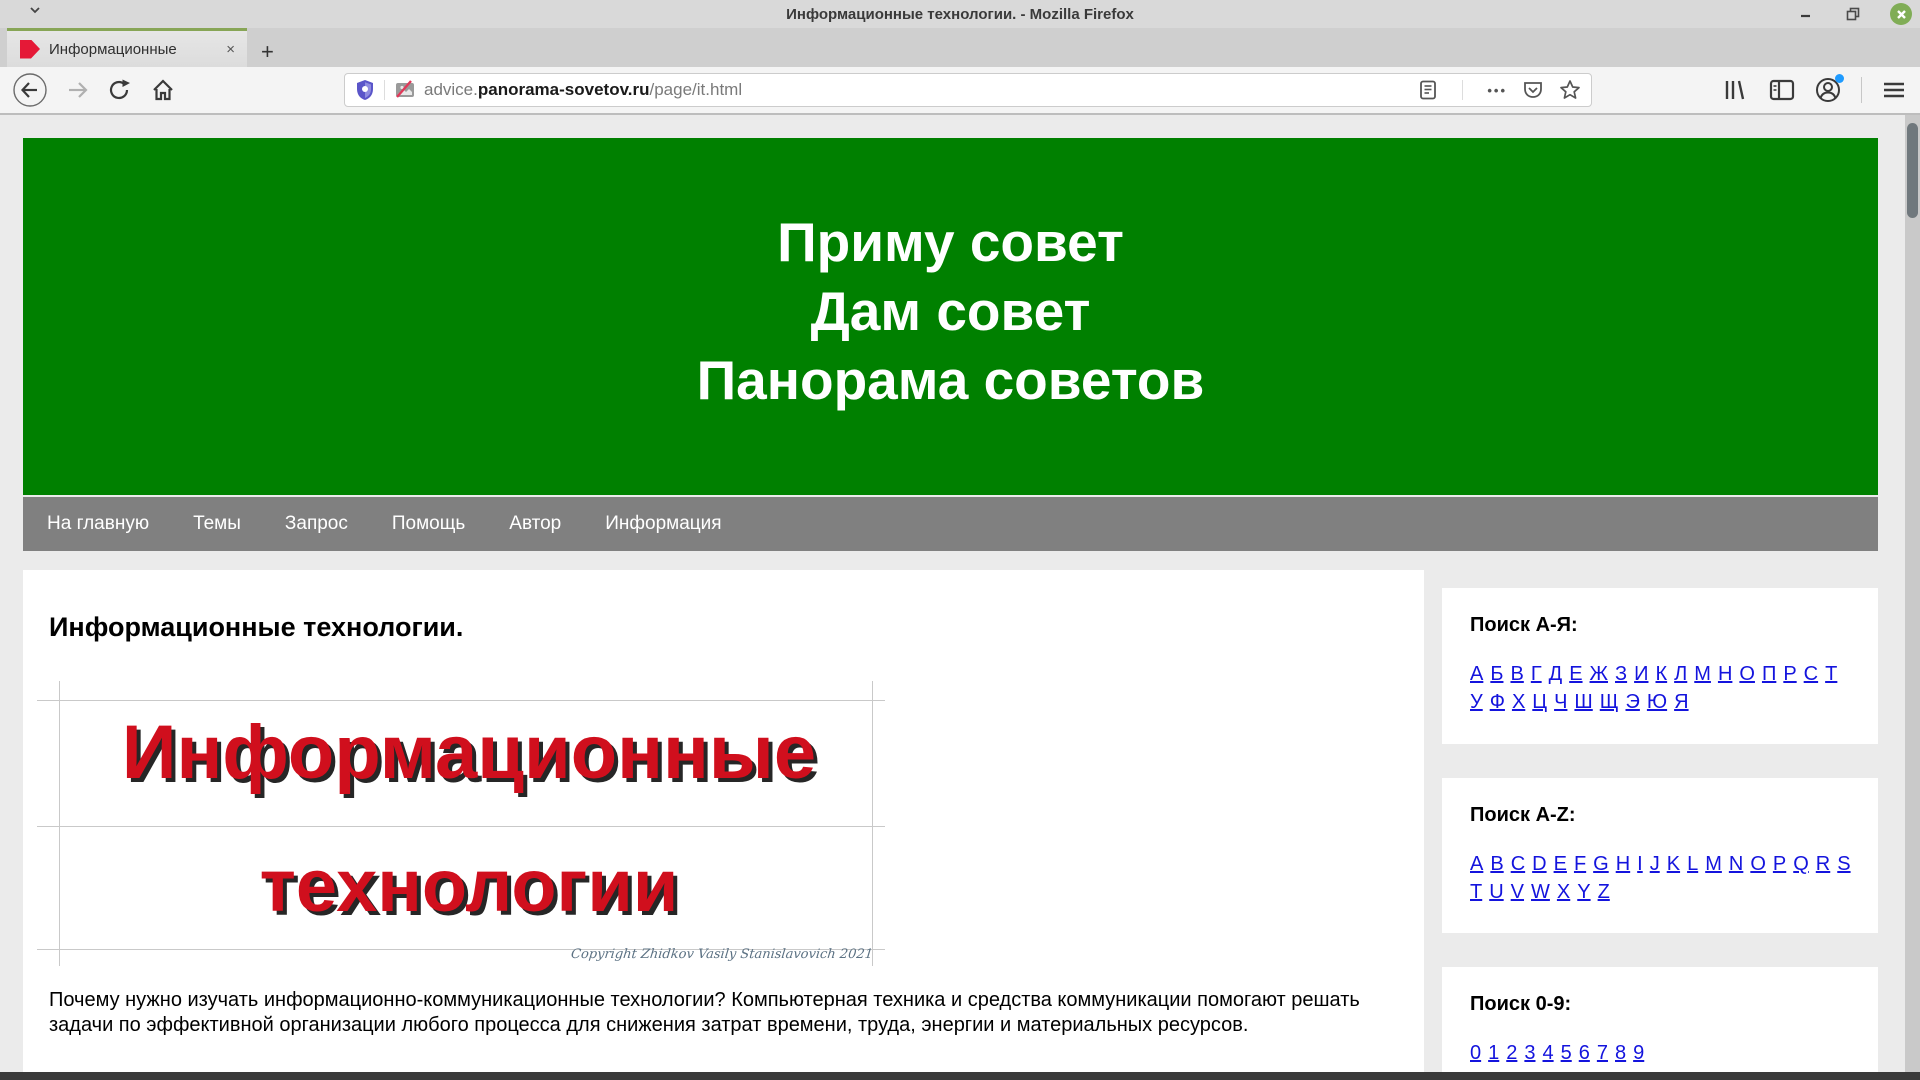  I want to click on letter-link: И, so click(1641, 674).